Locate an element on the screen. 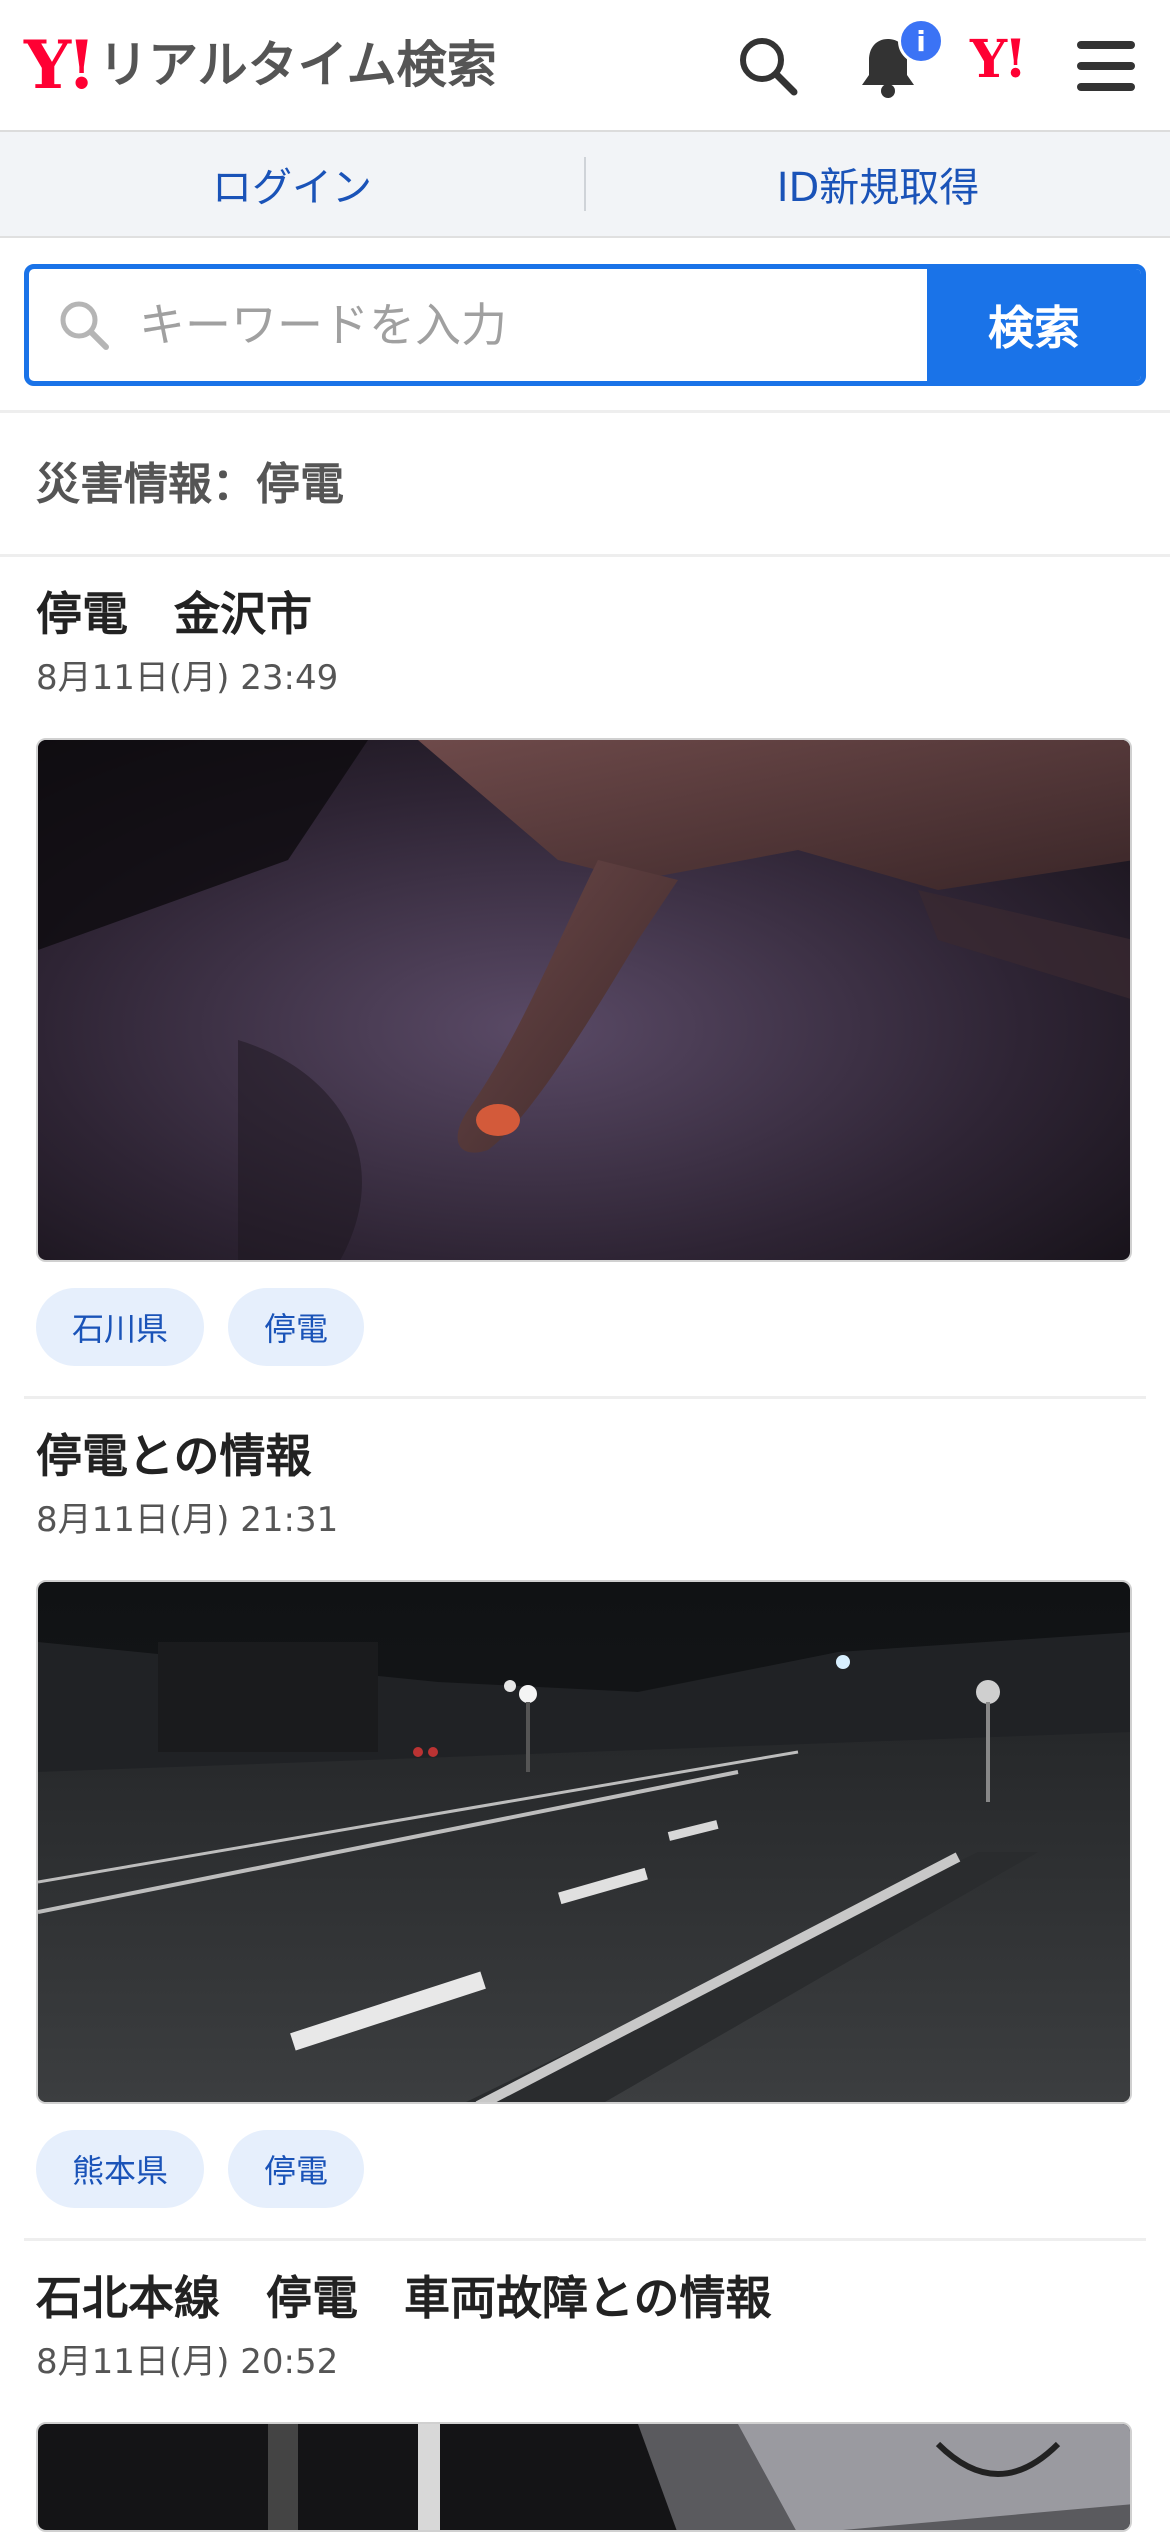 This screenshot has height=2532, width=1170. tag-list: 石川県 停電 is located at coordinates (200, 1327).